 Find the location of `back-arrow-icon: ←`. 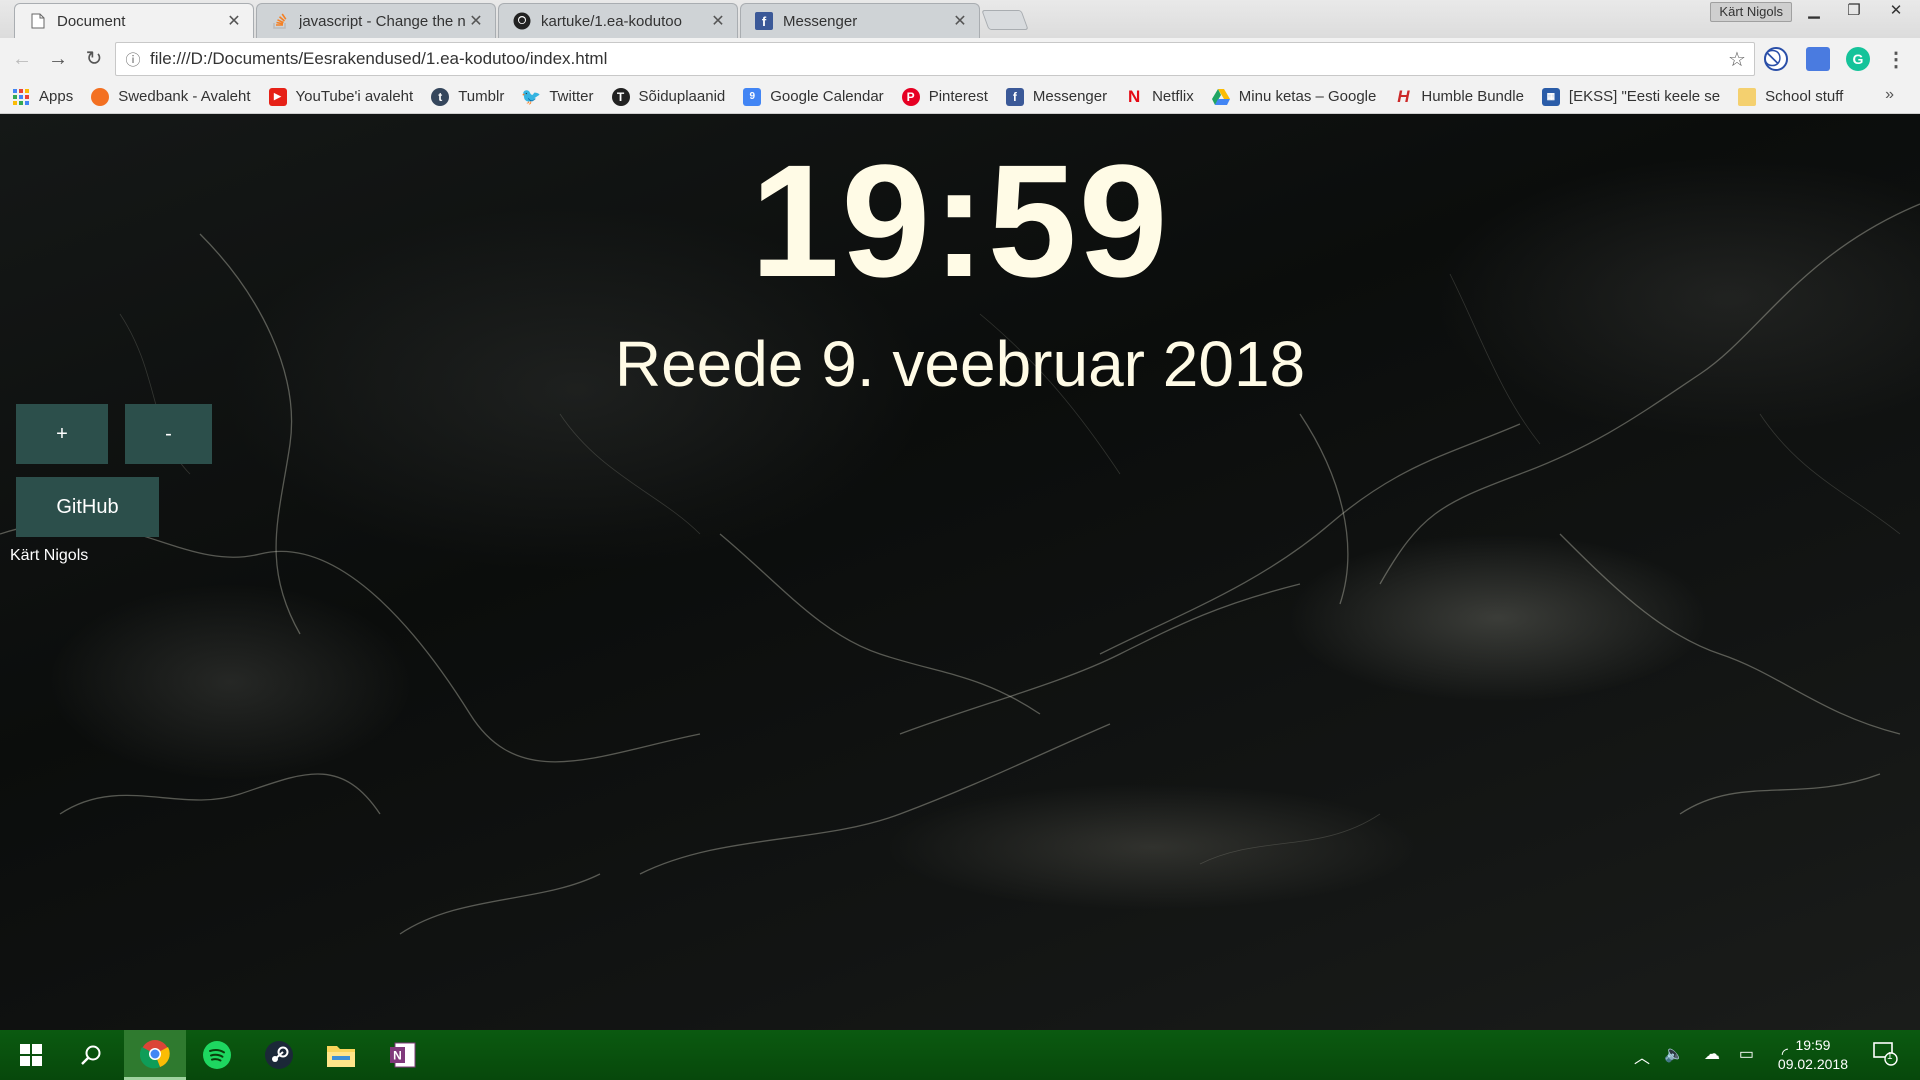

back-arrow-icon: ← is located at coordinates (22, 59).